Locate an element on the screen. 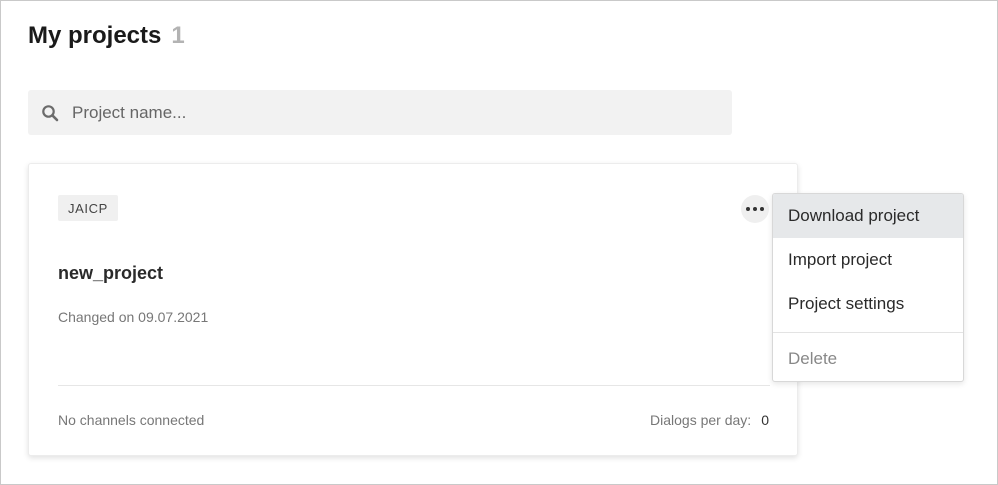 This screenshot has height=485, width=998. menu-divider is located at coordinates (868, 332).